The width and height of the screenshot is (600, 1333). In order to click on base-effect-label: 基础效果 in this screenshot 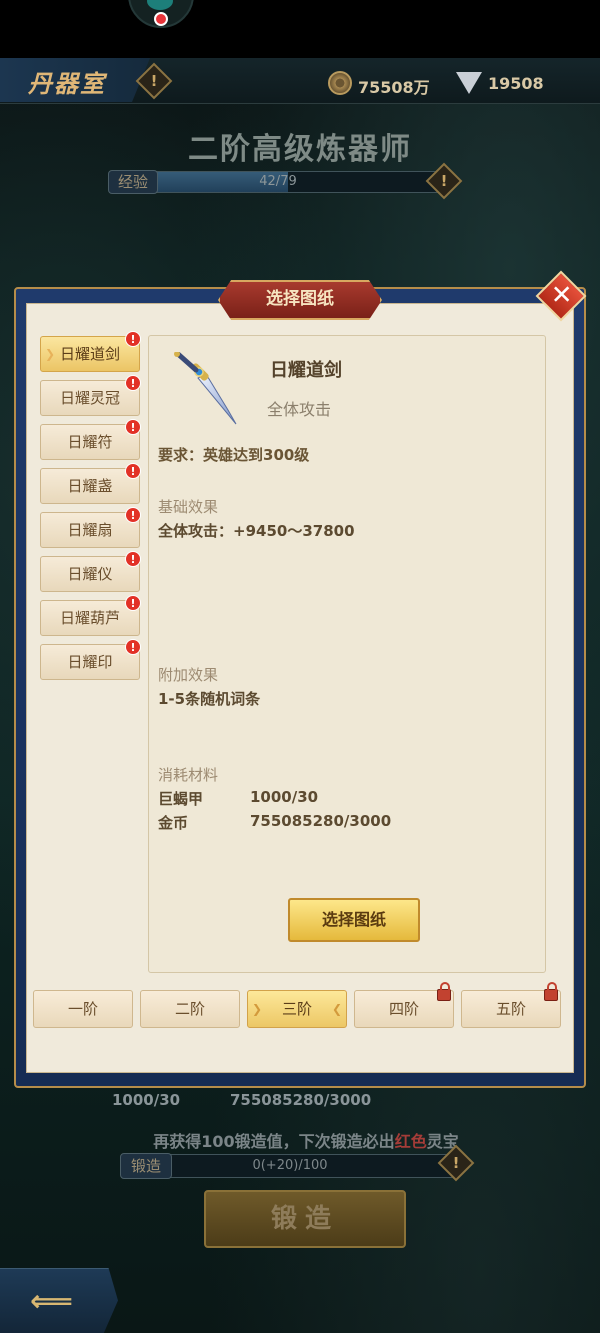, I will do `click(188, 507)`.